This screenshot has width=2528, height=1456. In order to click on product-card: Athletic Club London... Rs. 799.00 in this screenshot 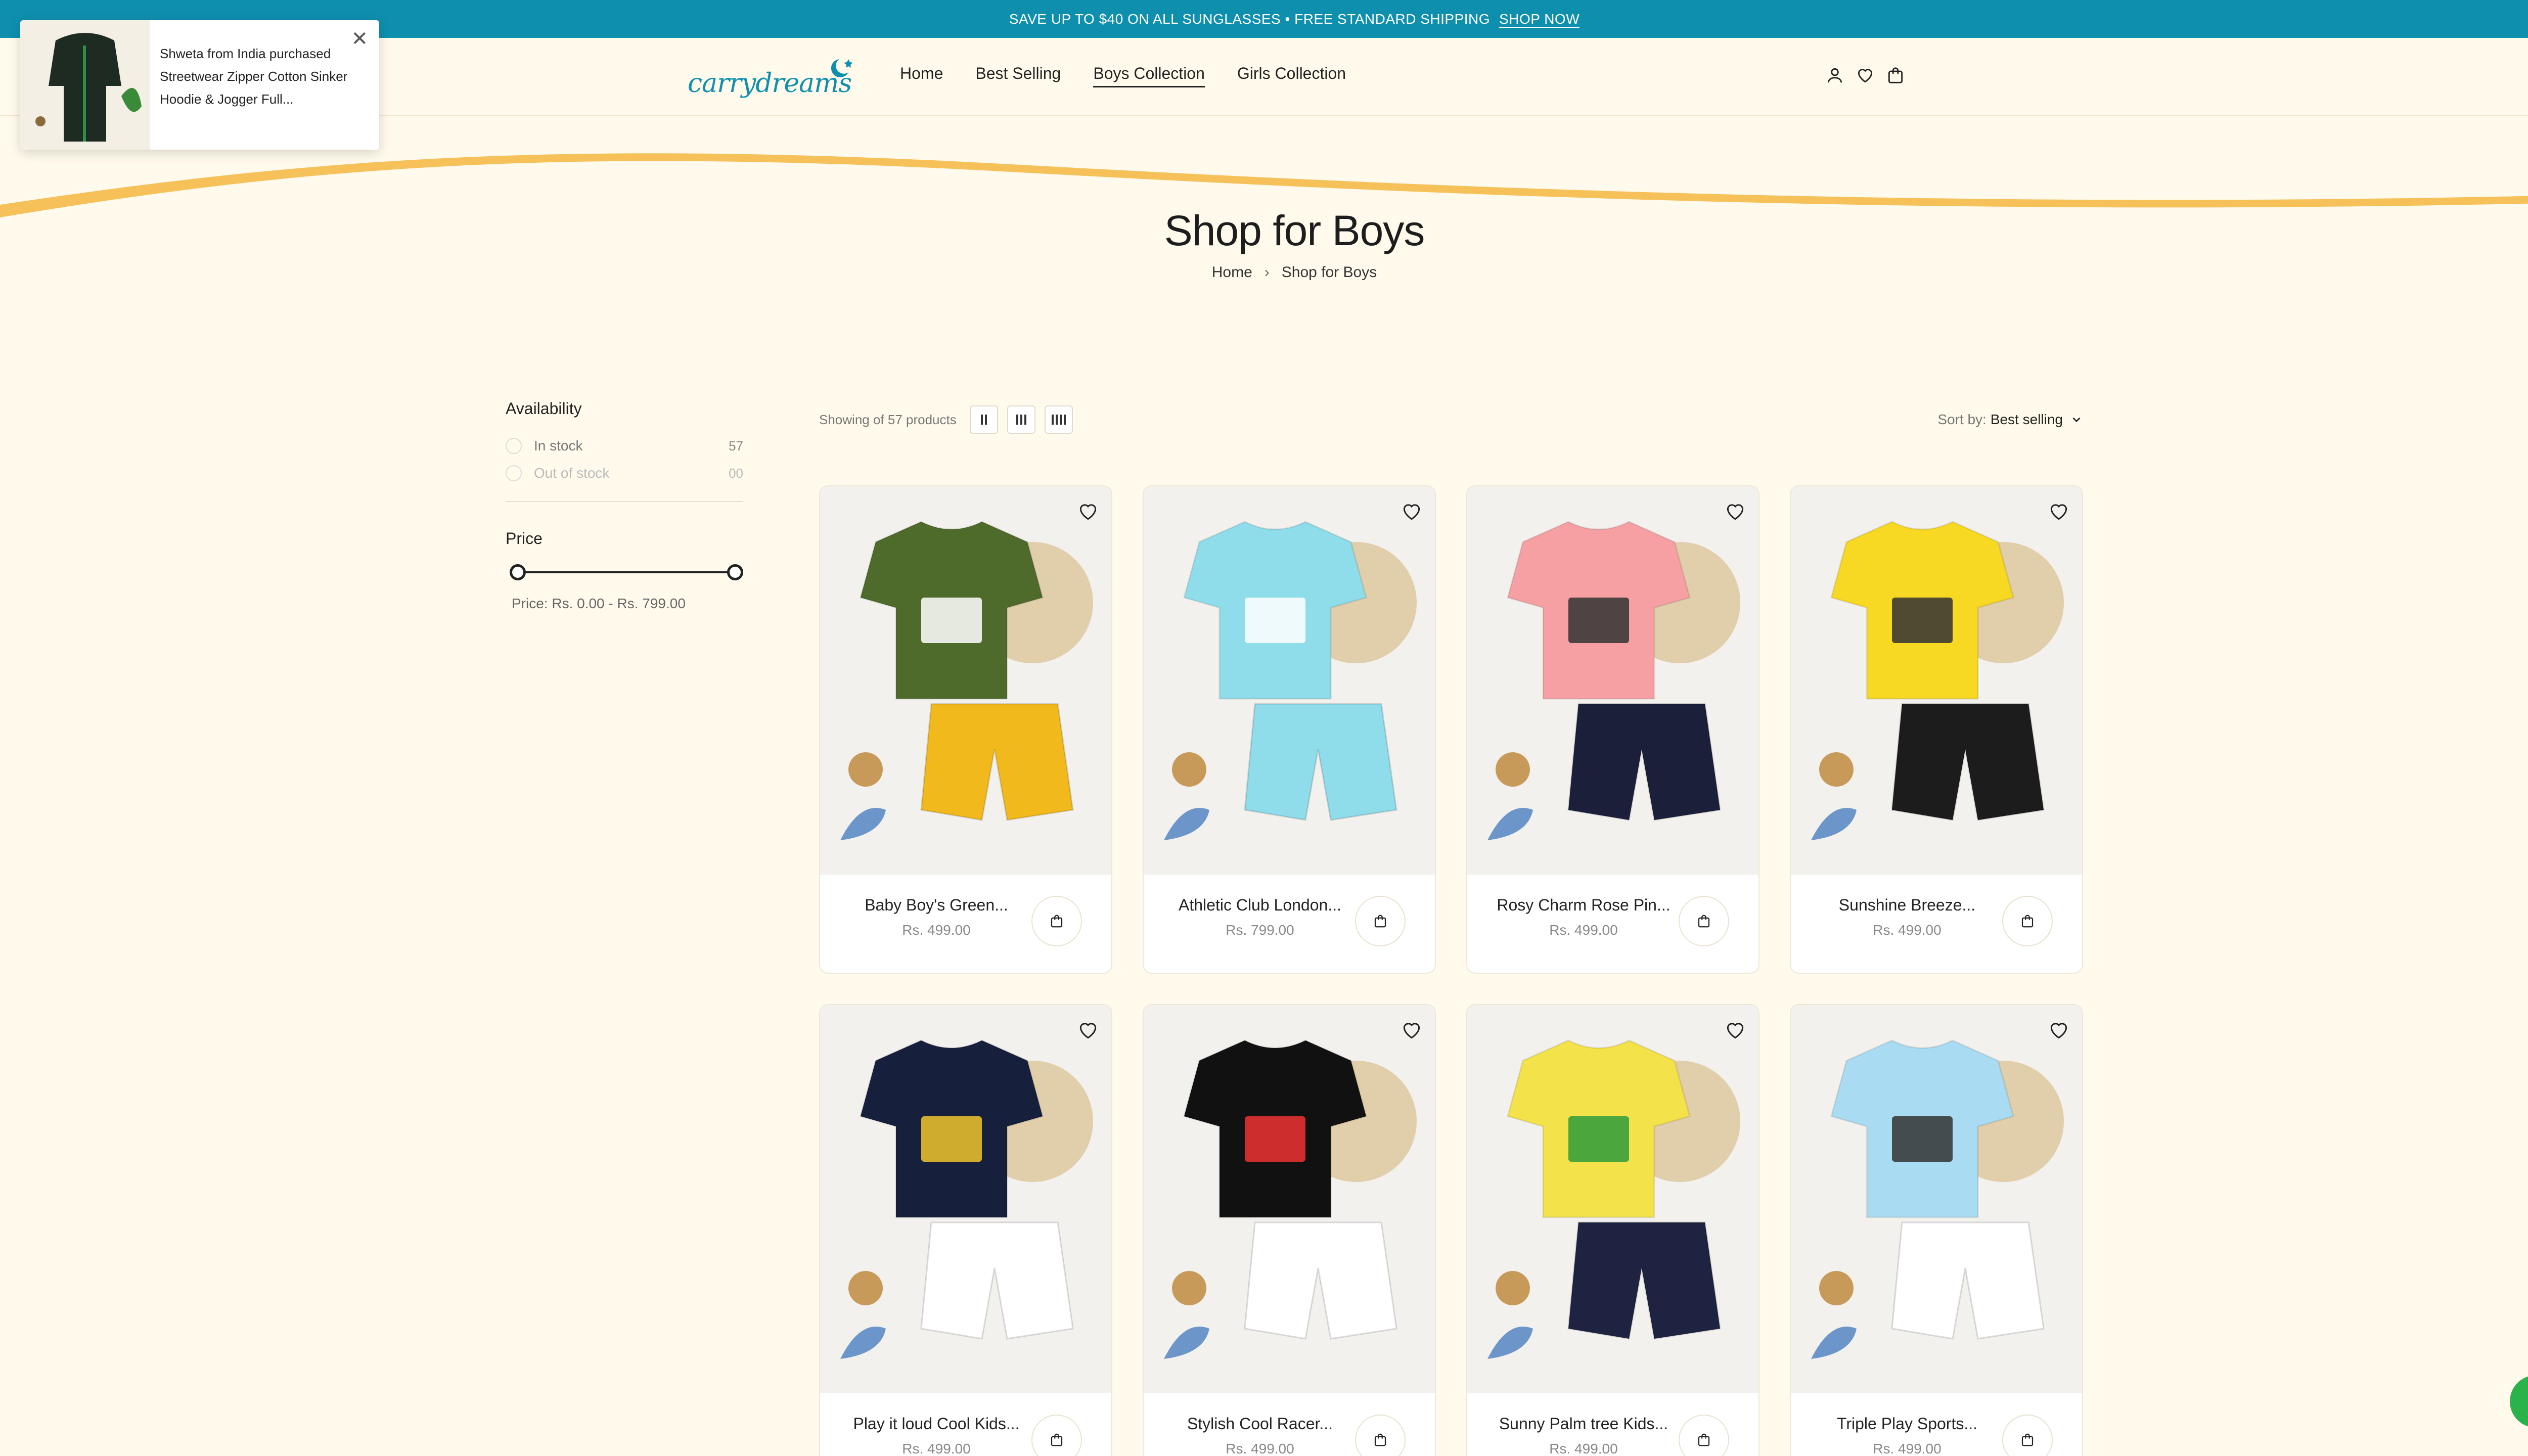, I will do `click(1290, 729)`.